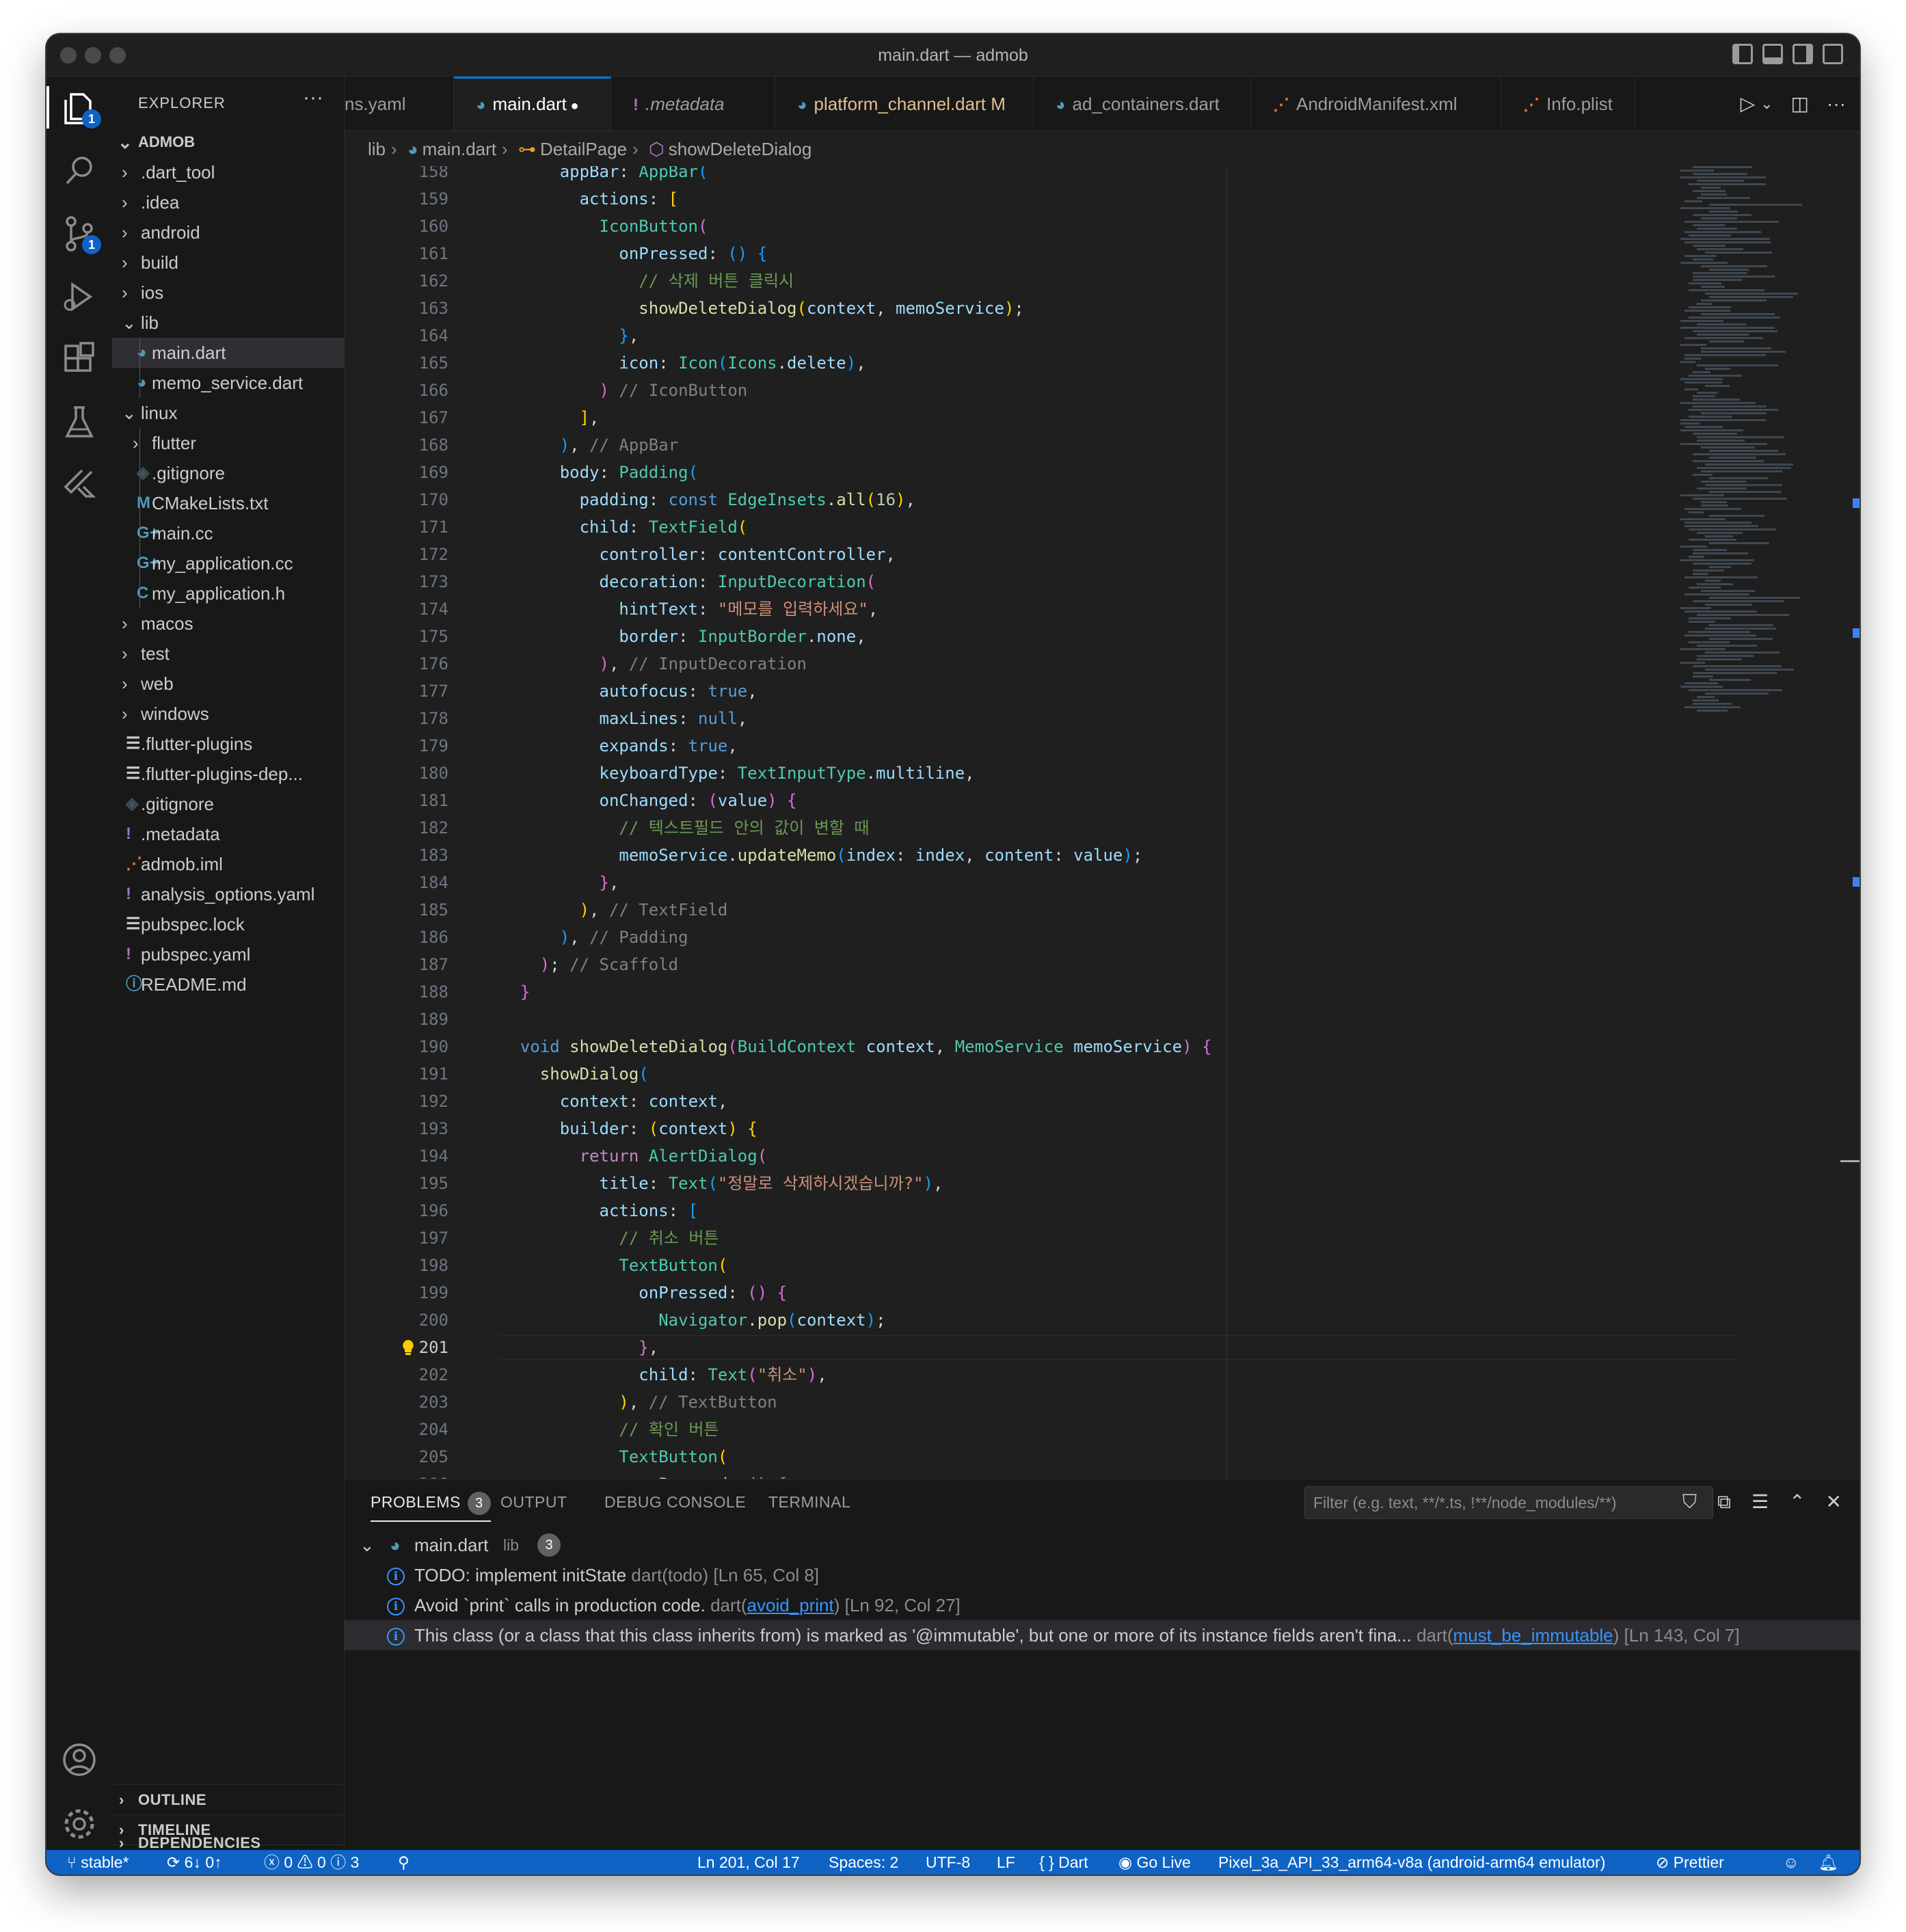  Describe the element at coordinates (228, 1842) in the screenshot. I see `dependencies-section: › DEPENDENCIES` at that location.